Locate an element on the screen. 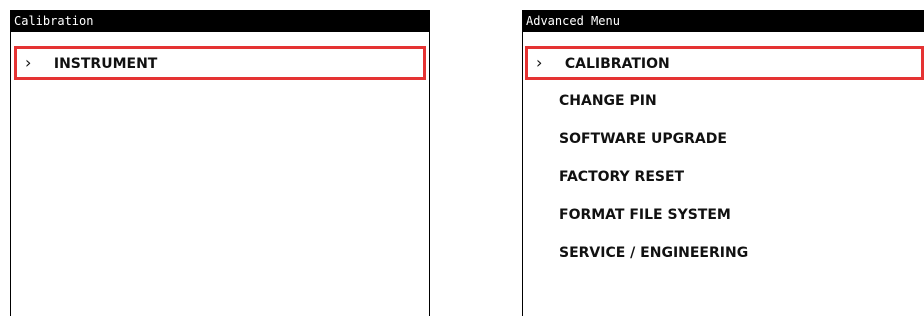 This screenshot has width=924, height=316. menu-item-label: INSTRUMENT is located at coordinates (105, 64).